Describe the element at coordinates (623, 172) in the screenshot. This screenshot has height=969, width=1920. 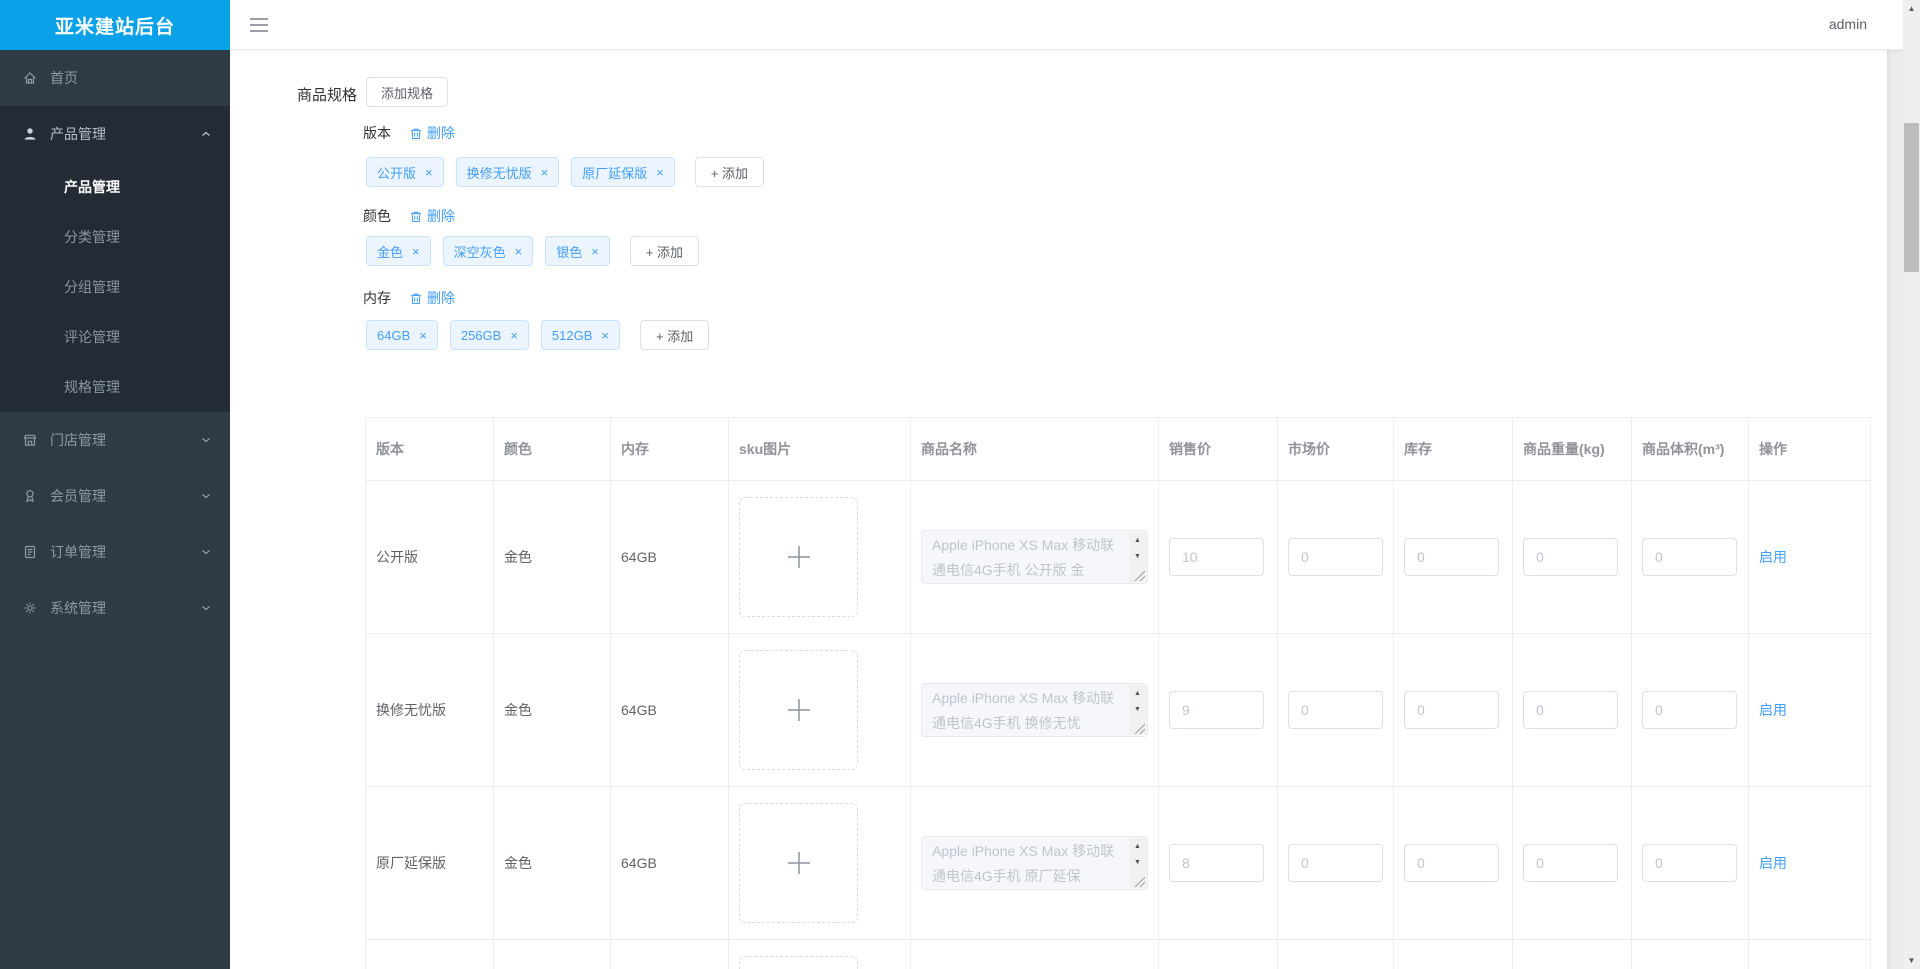
I see `spec-tag: 原厂延保版 ×` at that location.